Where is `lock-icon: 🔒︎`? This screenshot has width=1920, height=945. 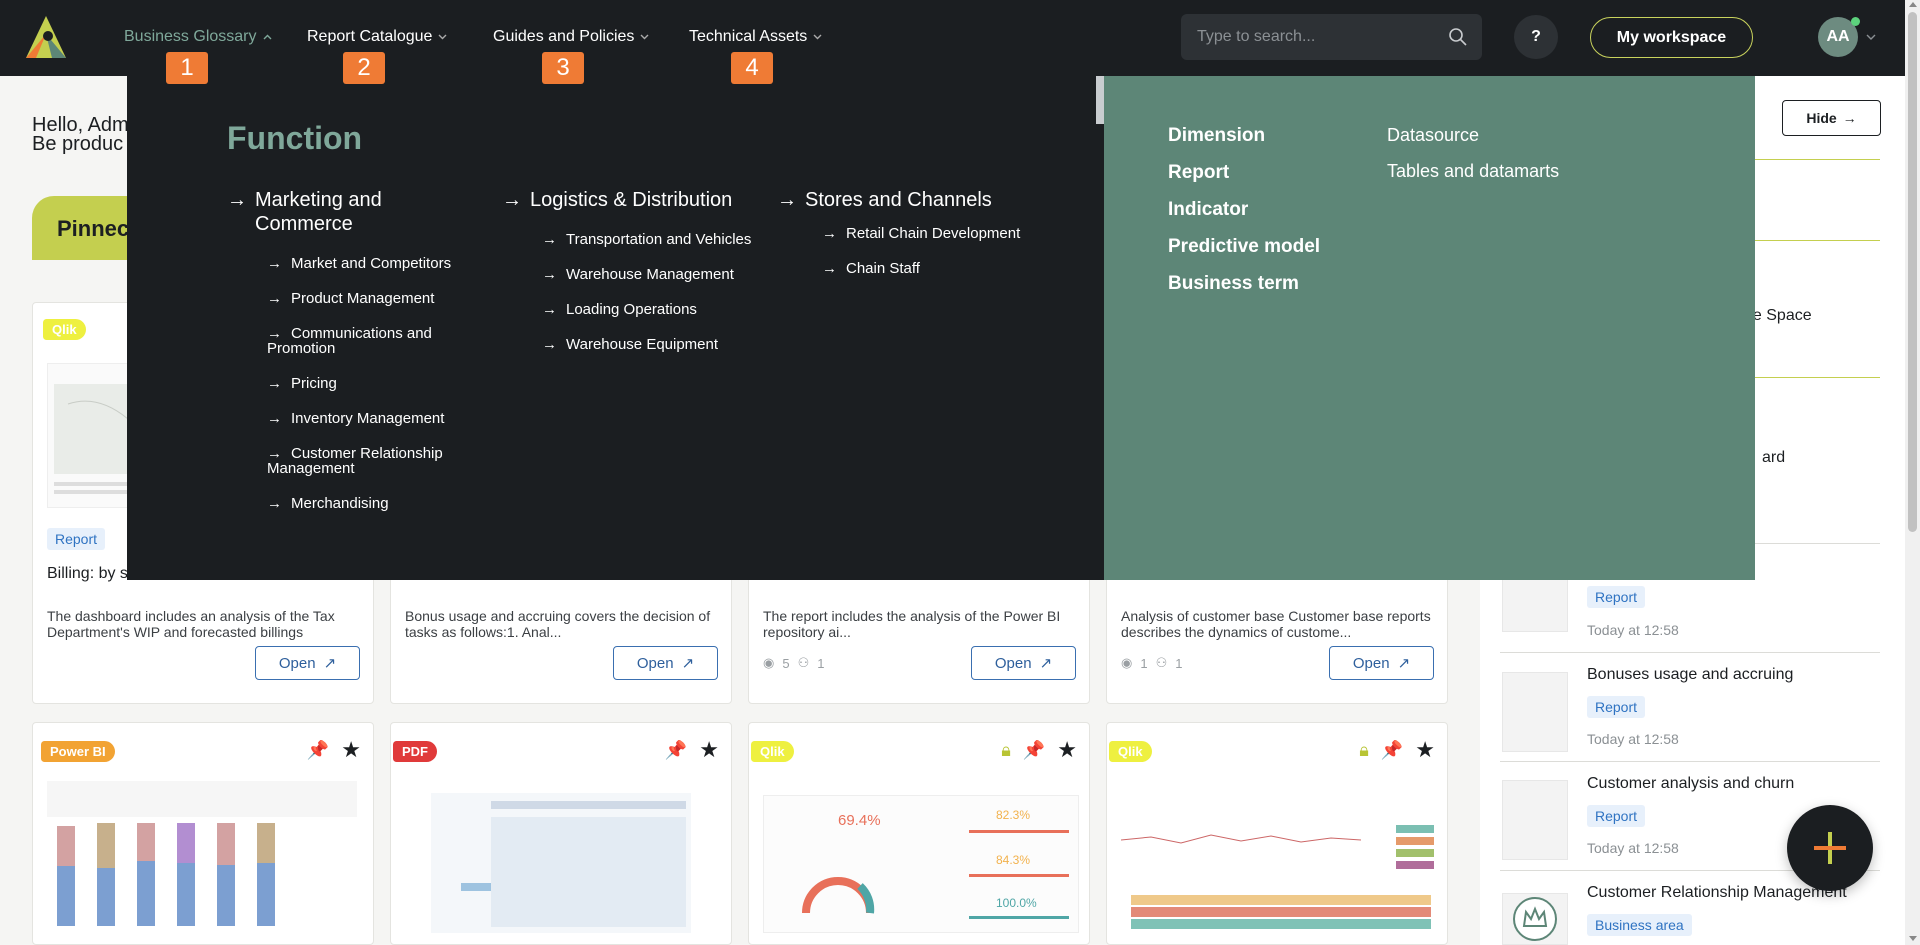
lock-icon: 🔒︎ is located at coordinates (1006, 749).